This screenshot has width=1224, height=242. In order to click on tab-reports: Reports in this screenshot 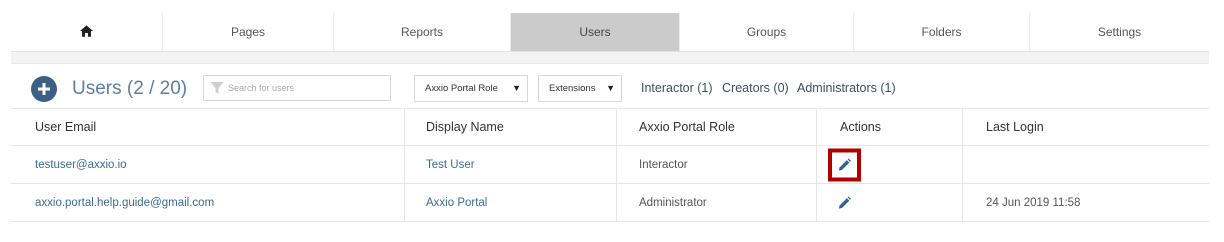, I will do `click(422, 32)`.